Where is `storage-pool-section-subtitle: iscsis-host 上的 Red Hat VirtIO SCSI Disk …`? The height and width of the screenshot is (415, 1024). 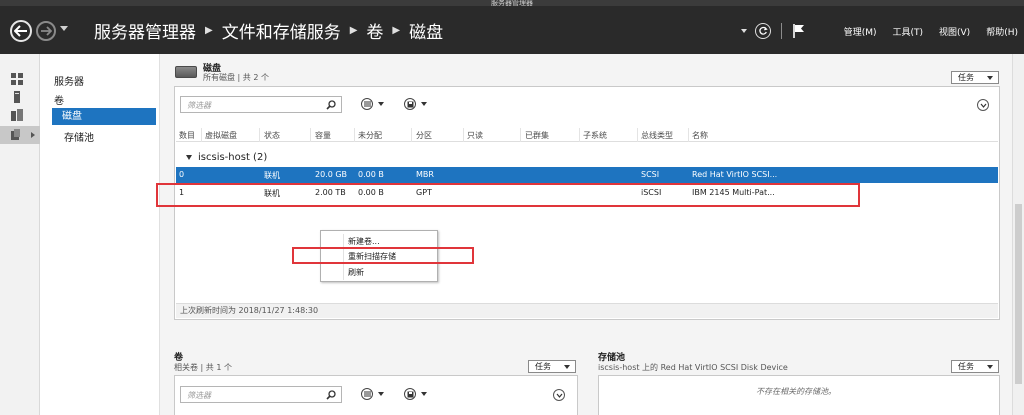
storage-pool-section-subtitle: iscsis-host 上的 Red Hat VirtIO SCSI Disk … is located at coordinates (693, 367).